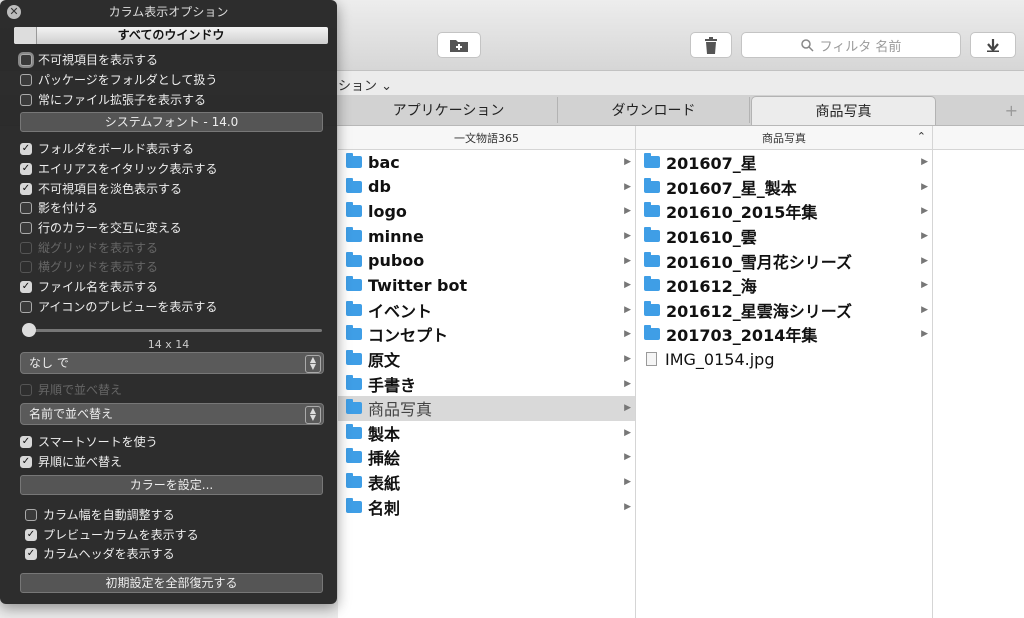 The height and width of the screenshot is (618, 1024). I want to click on column-header-checkbox: ✓ カラムヘッダを表示する, so click(100, 553).